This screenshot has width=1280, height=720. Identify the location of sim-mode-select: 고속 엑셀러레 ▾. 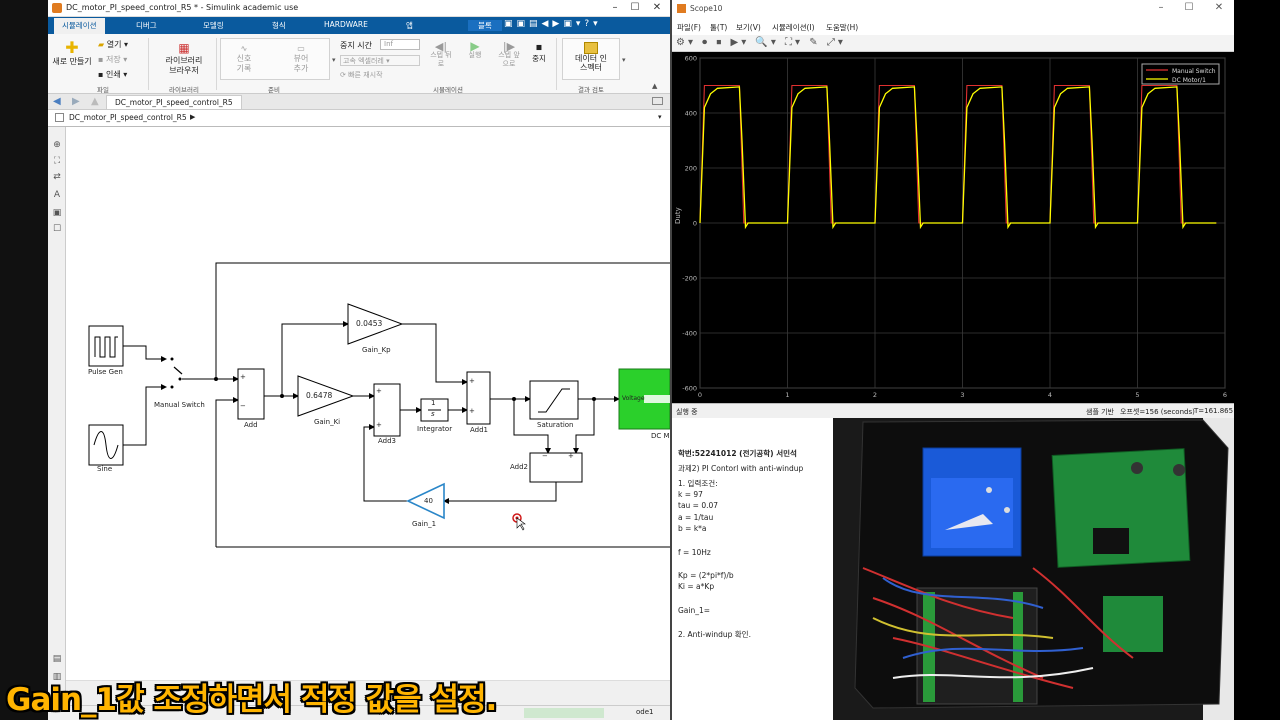
(380, 60).